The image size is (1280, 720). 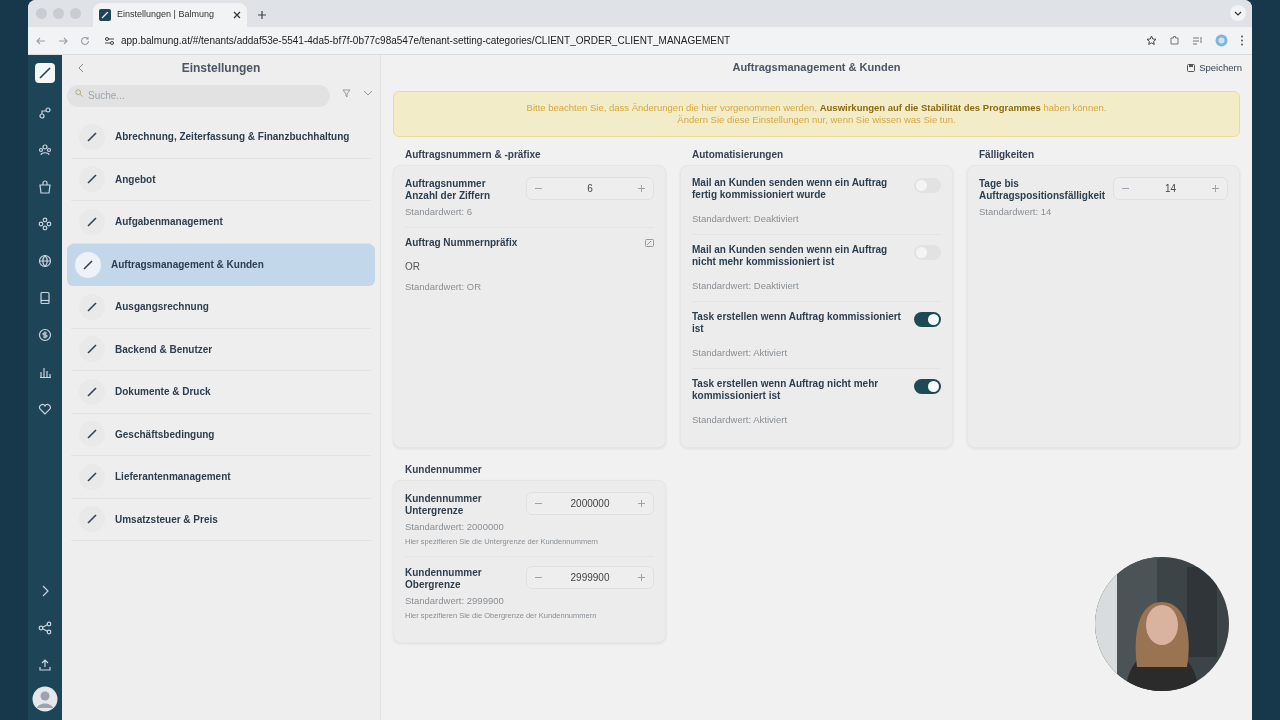 I want to click on section-heading: Auftragsnummern & -präfixe, so click(x=473, y=155).